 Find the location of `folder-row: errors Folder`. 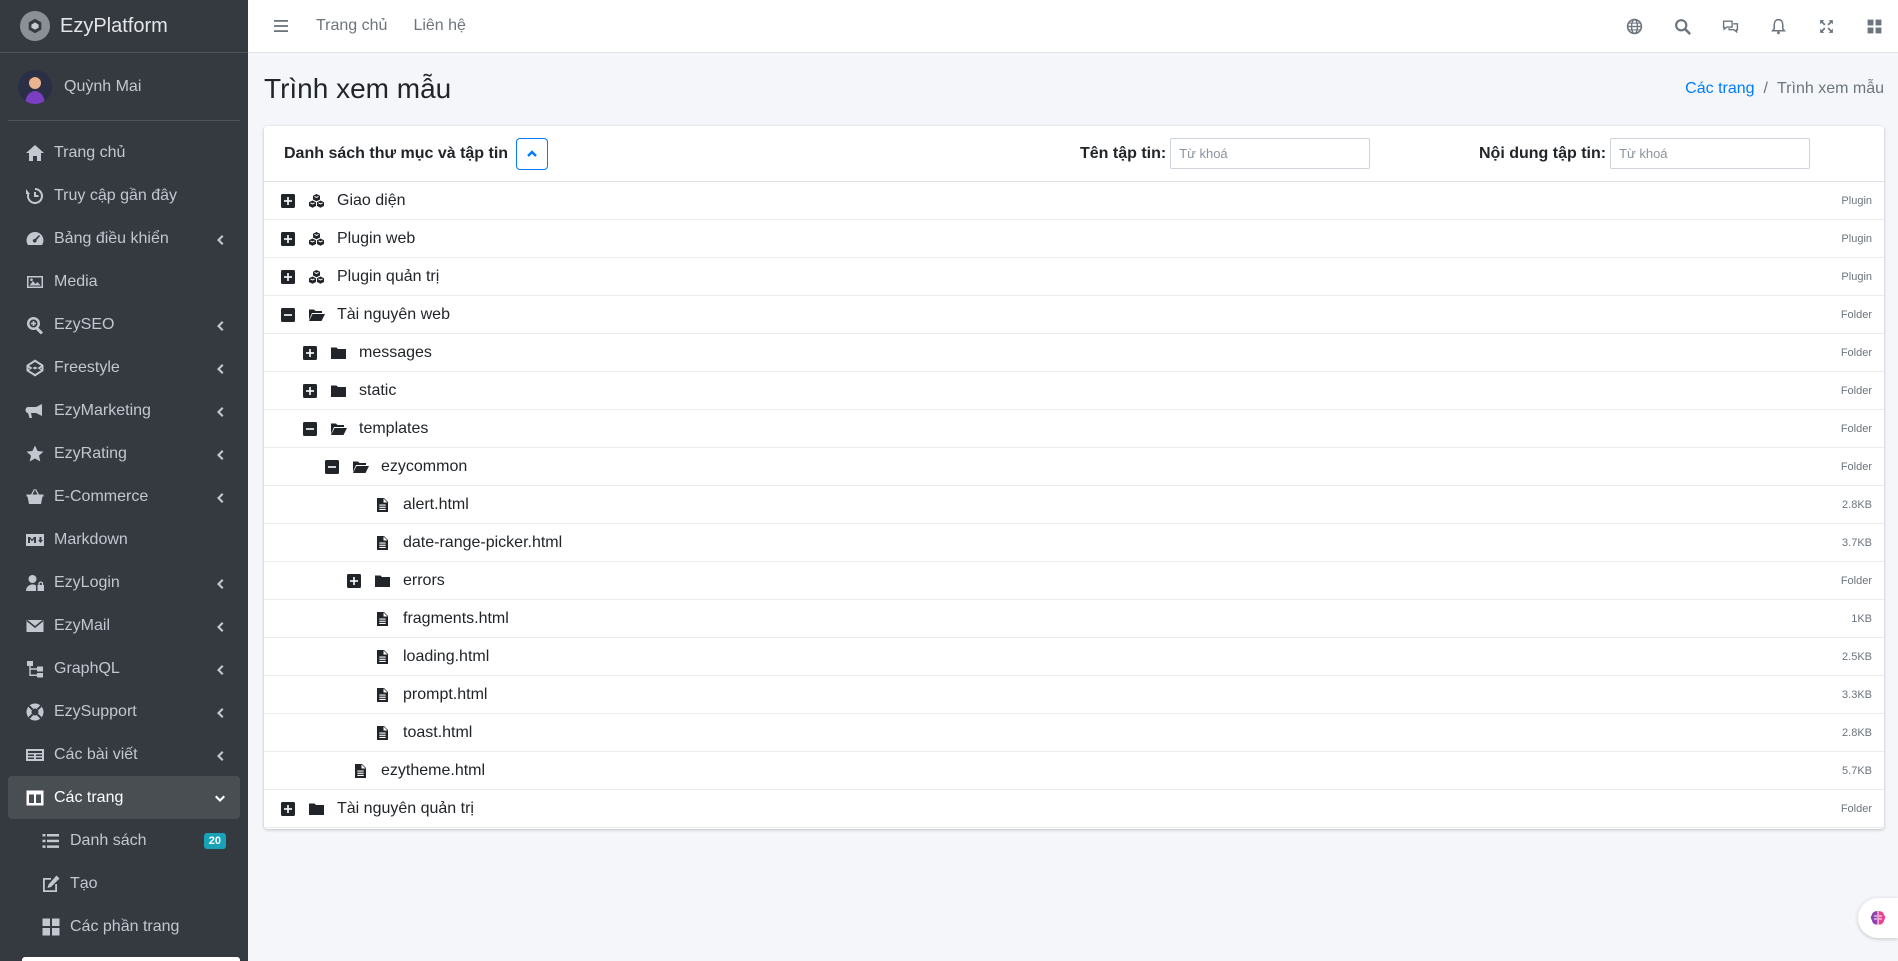

folder-row: errors Folder is located at coordinates (1074, 581).